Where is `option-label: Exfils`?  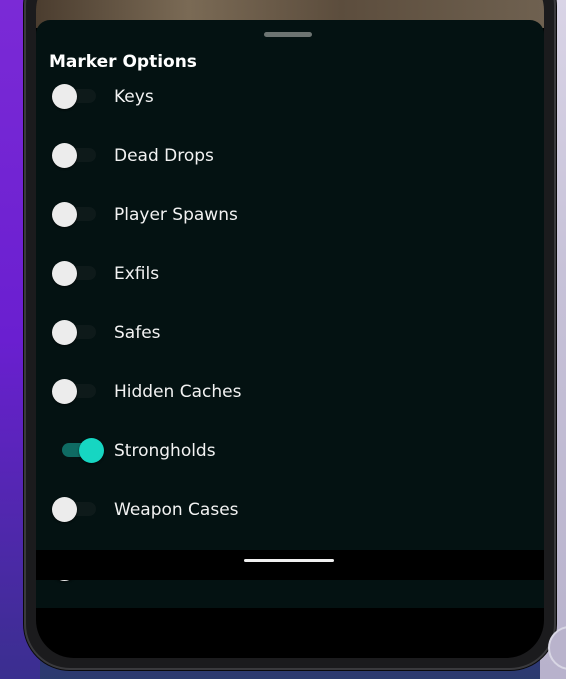 option-label: Exfils is located at coordinates (137, 274).